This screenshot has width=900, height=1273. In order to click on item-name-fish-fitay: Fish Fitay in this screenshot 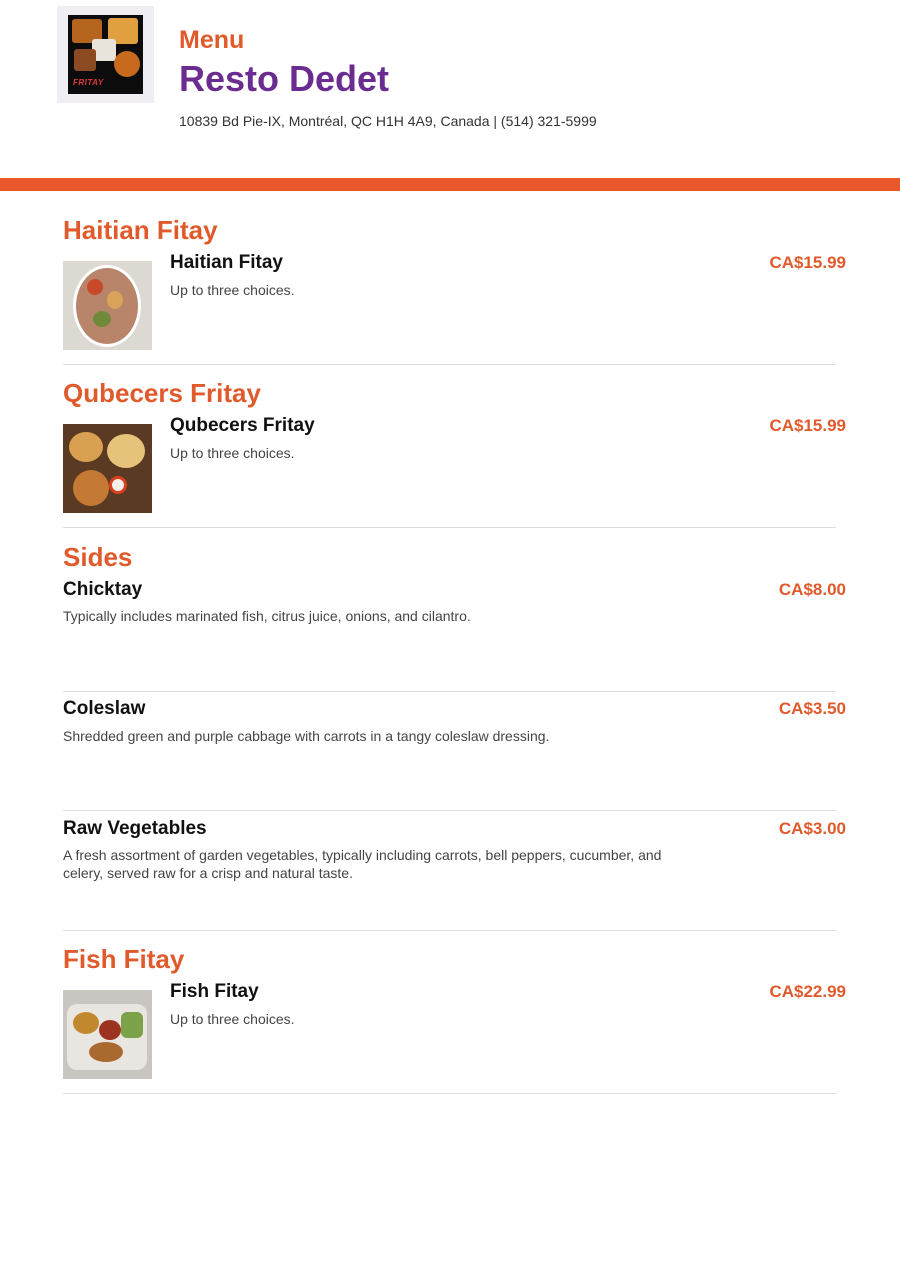, I will do `click(214, 991)`.